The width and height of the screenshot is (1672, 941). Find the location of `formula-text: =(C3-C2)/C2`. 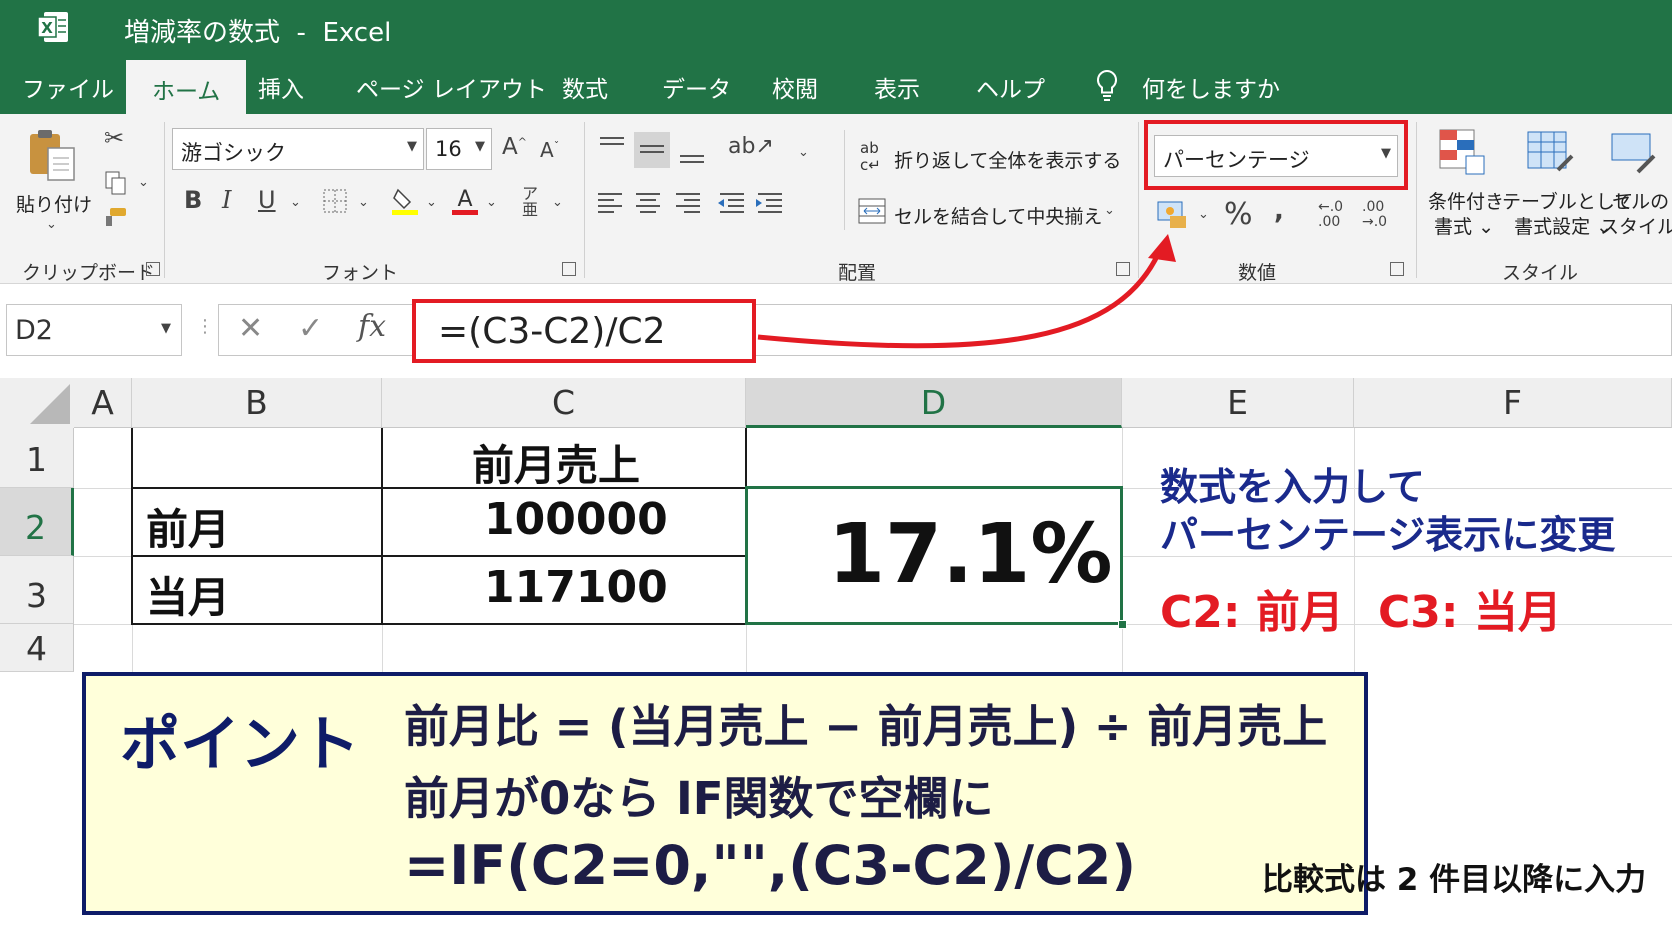

formula-text: =(C3-C2)/C2 is located at coordinates (552, 331).